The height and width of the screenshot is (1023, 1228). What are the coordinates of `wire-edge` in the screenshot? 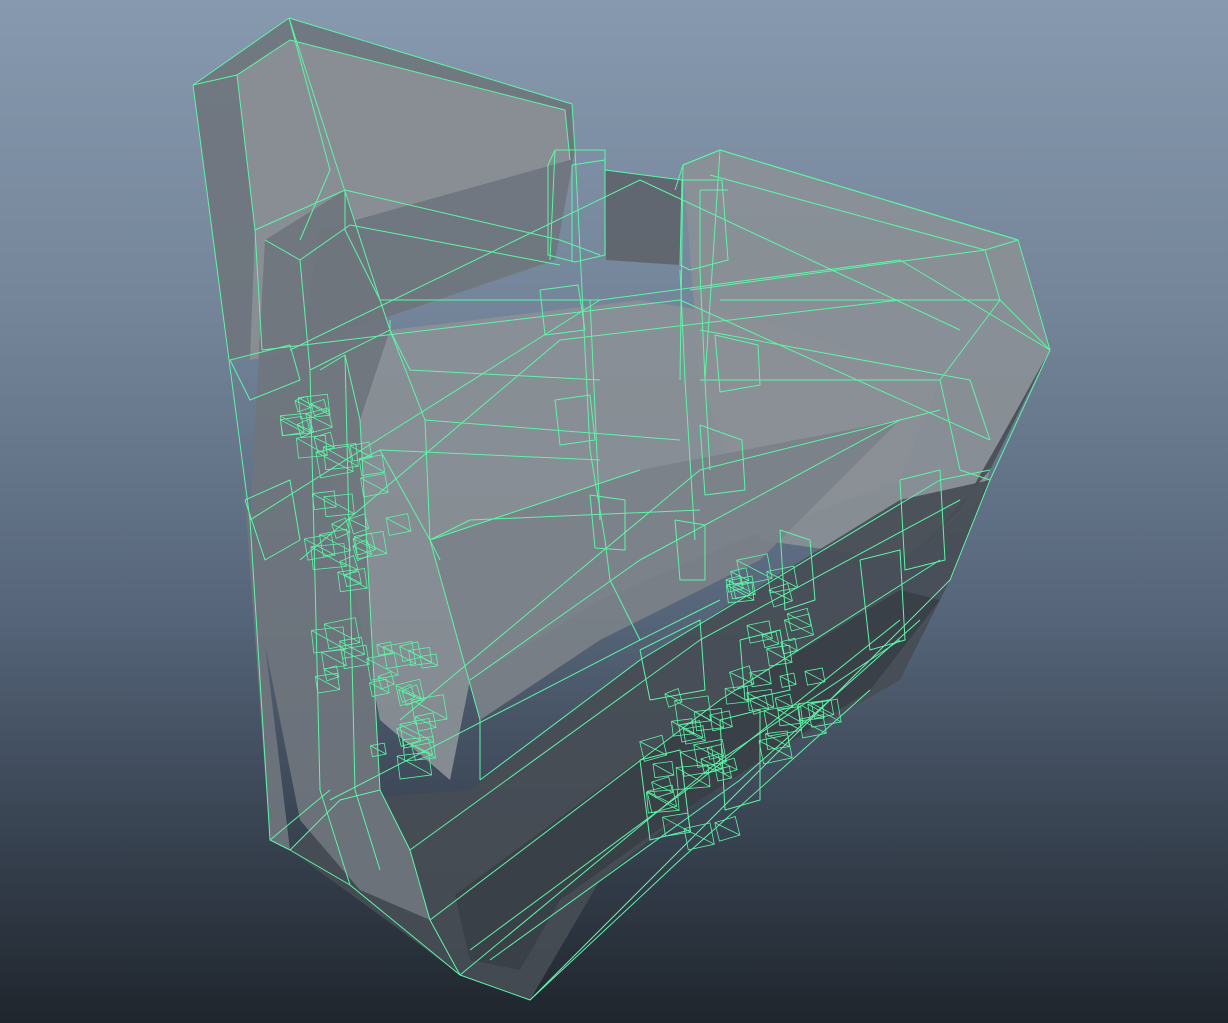 It's located at (588, 162).